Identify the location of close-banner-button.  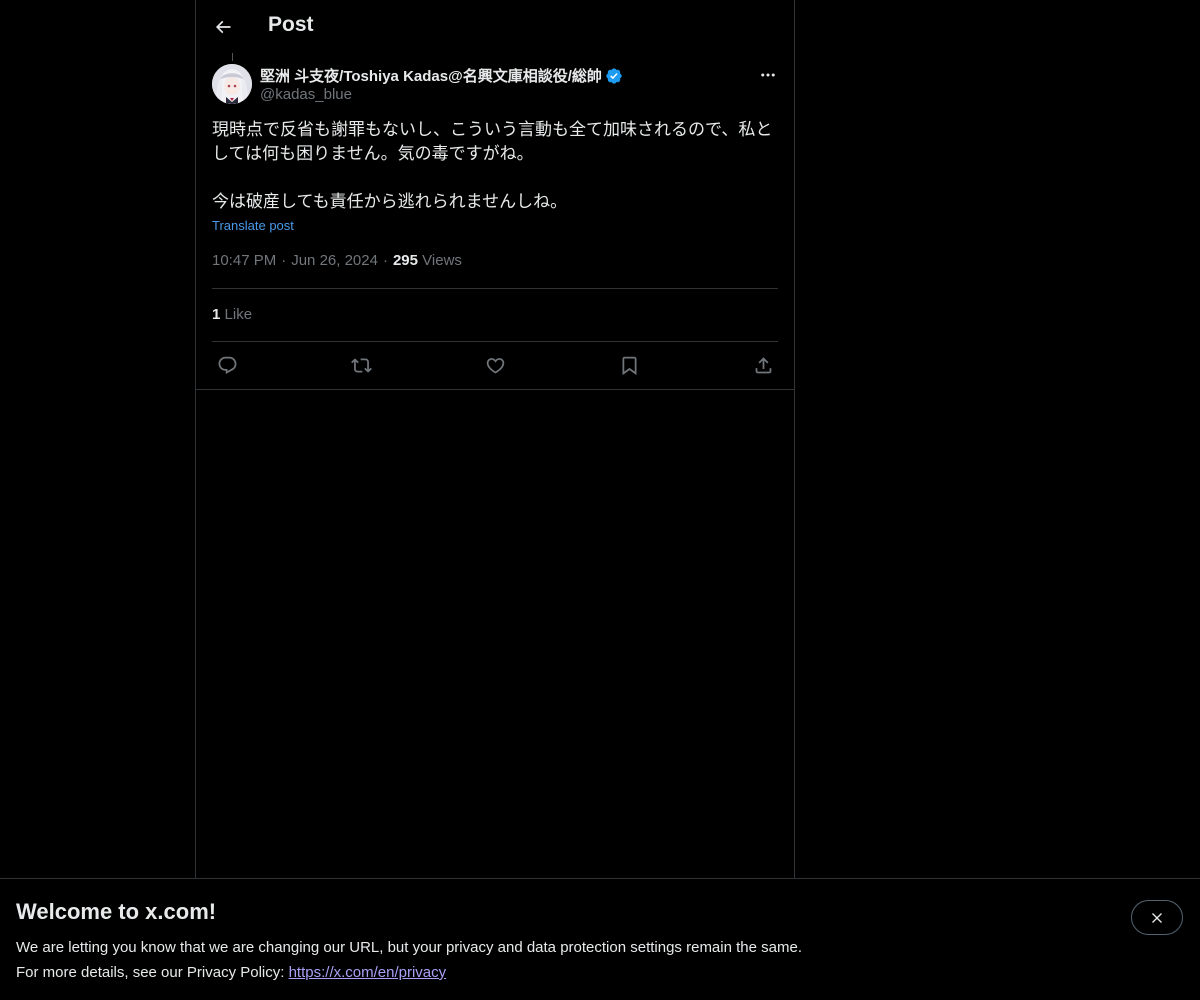
(1157, 917).